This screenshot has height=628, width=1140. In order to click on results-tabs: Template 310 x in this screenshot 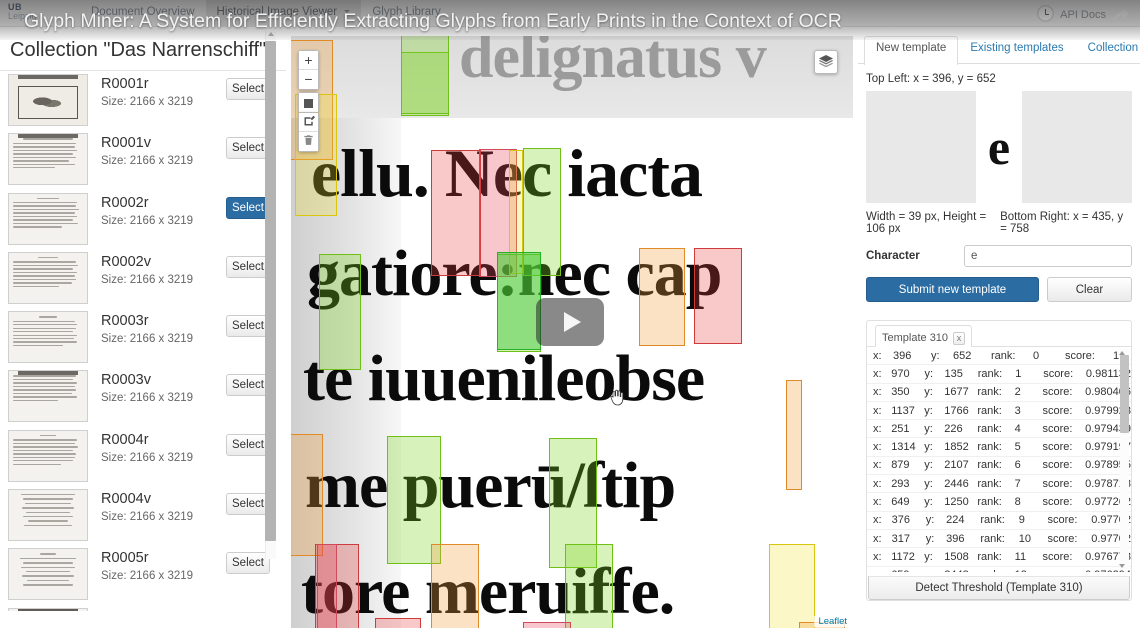, I will do `click(999, 334)`.